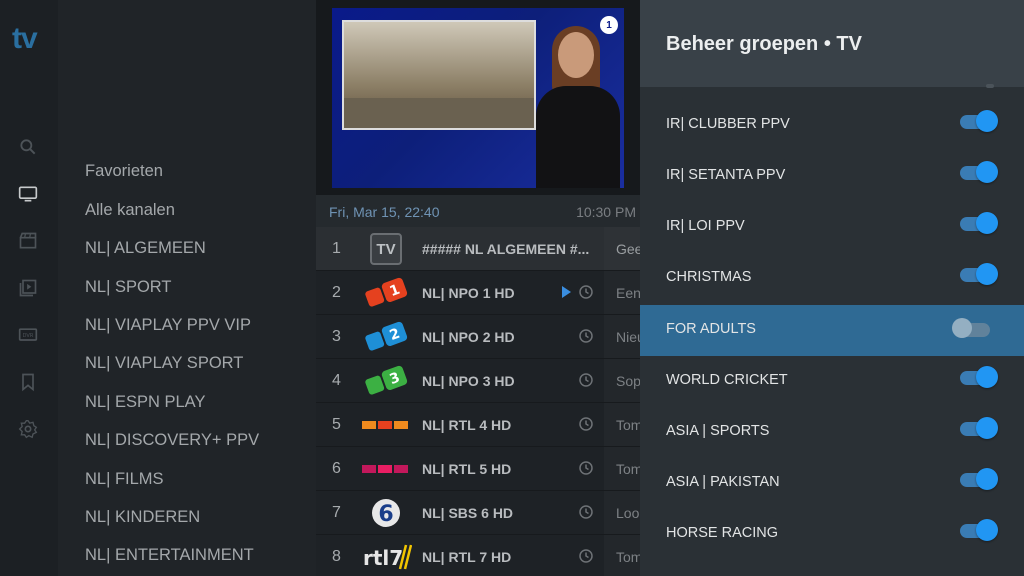  Describe the element at coordinates (439, 75) in the screenshot. I see `video-inset-image` at that location.